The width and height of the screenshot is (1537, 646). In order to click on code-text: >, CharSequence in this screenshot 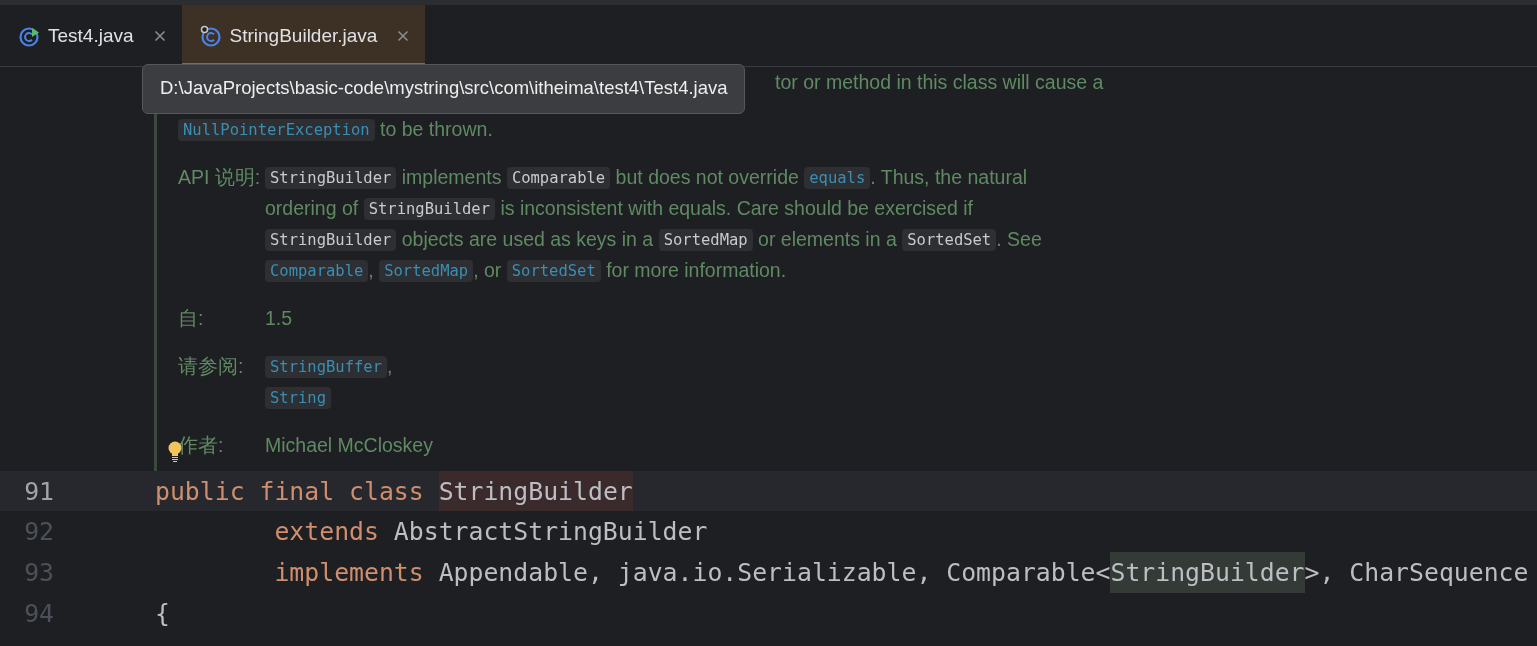, I will do `click(1416, 572)`.